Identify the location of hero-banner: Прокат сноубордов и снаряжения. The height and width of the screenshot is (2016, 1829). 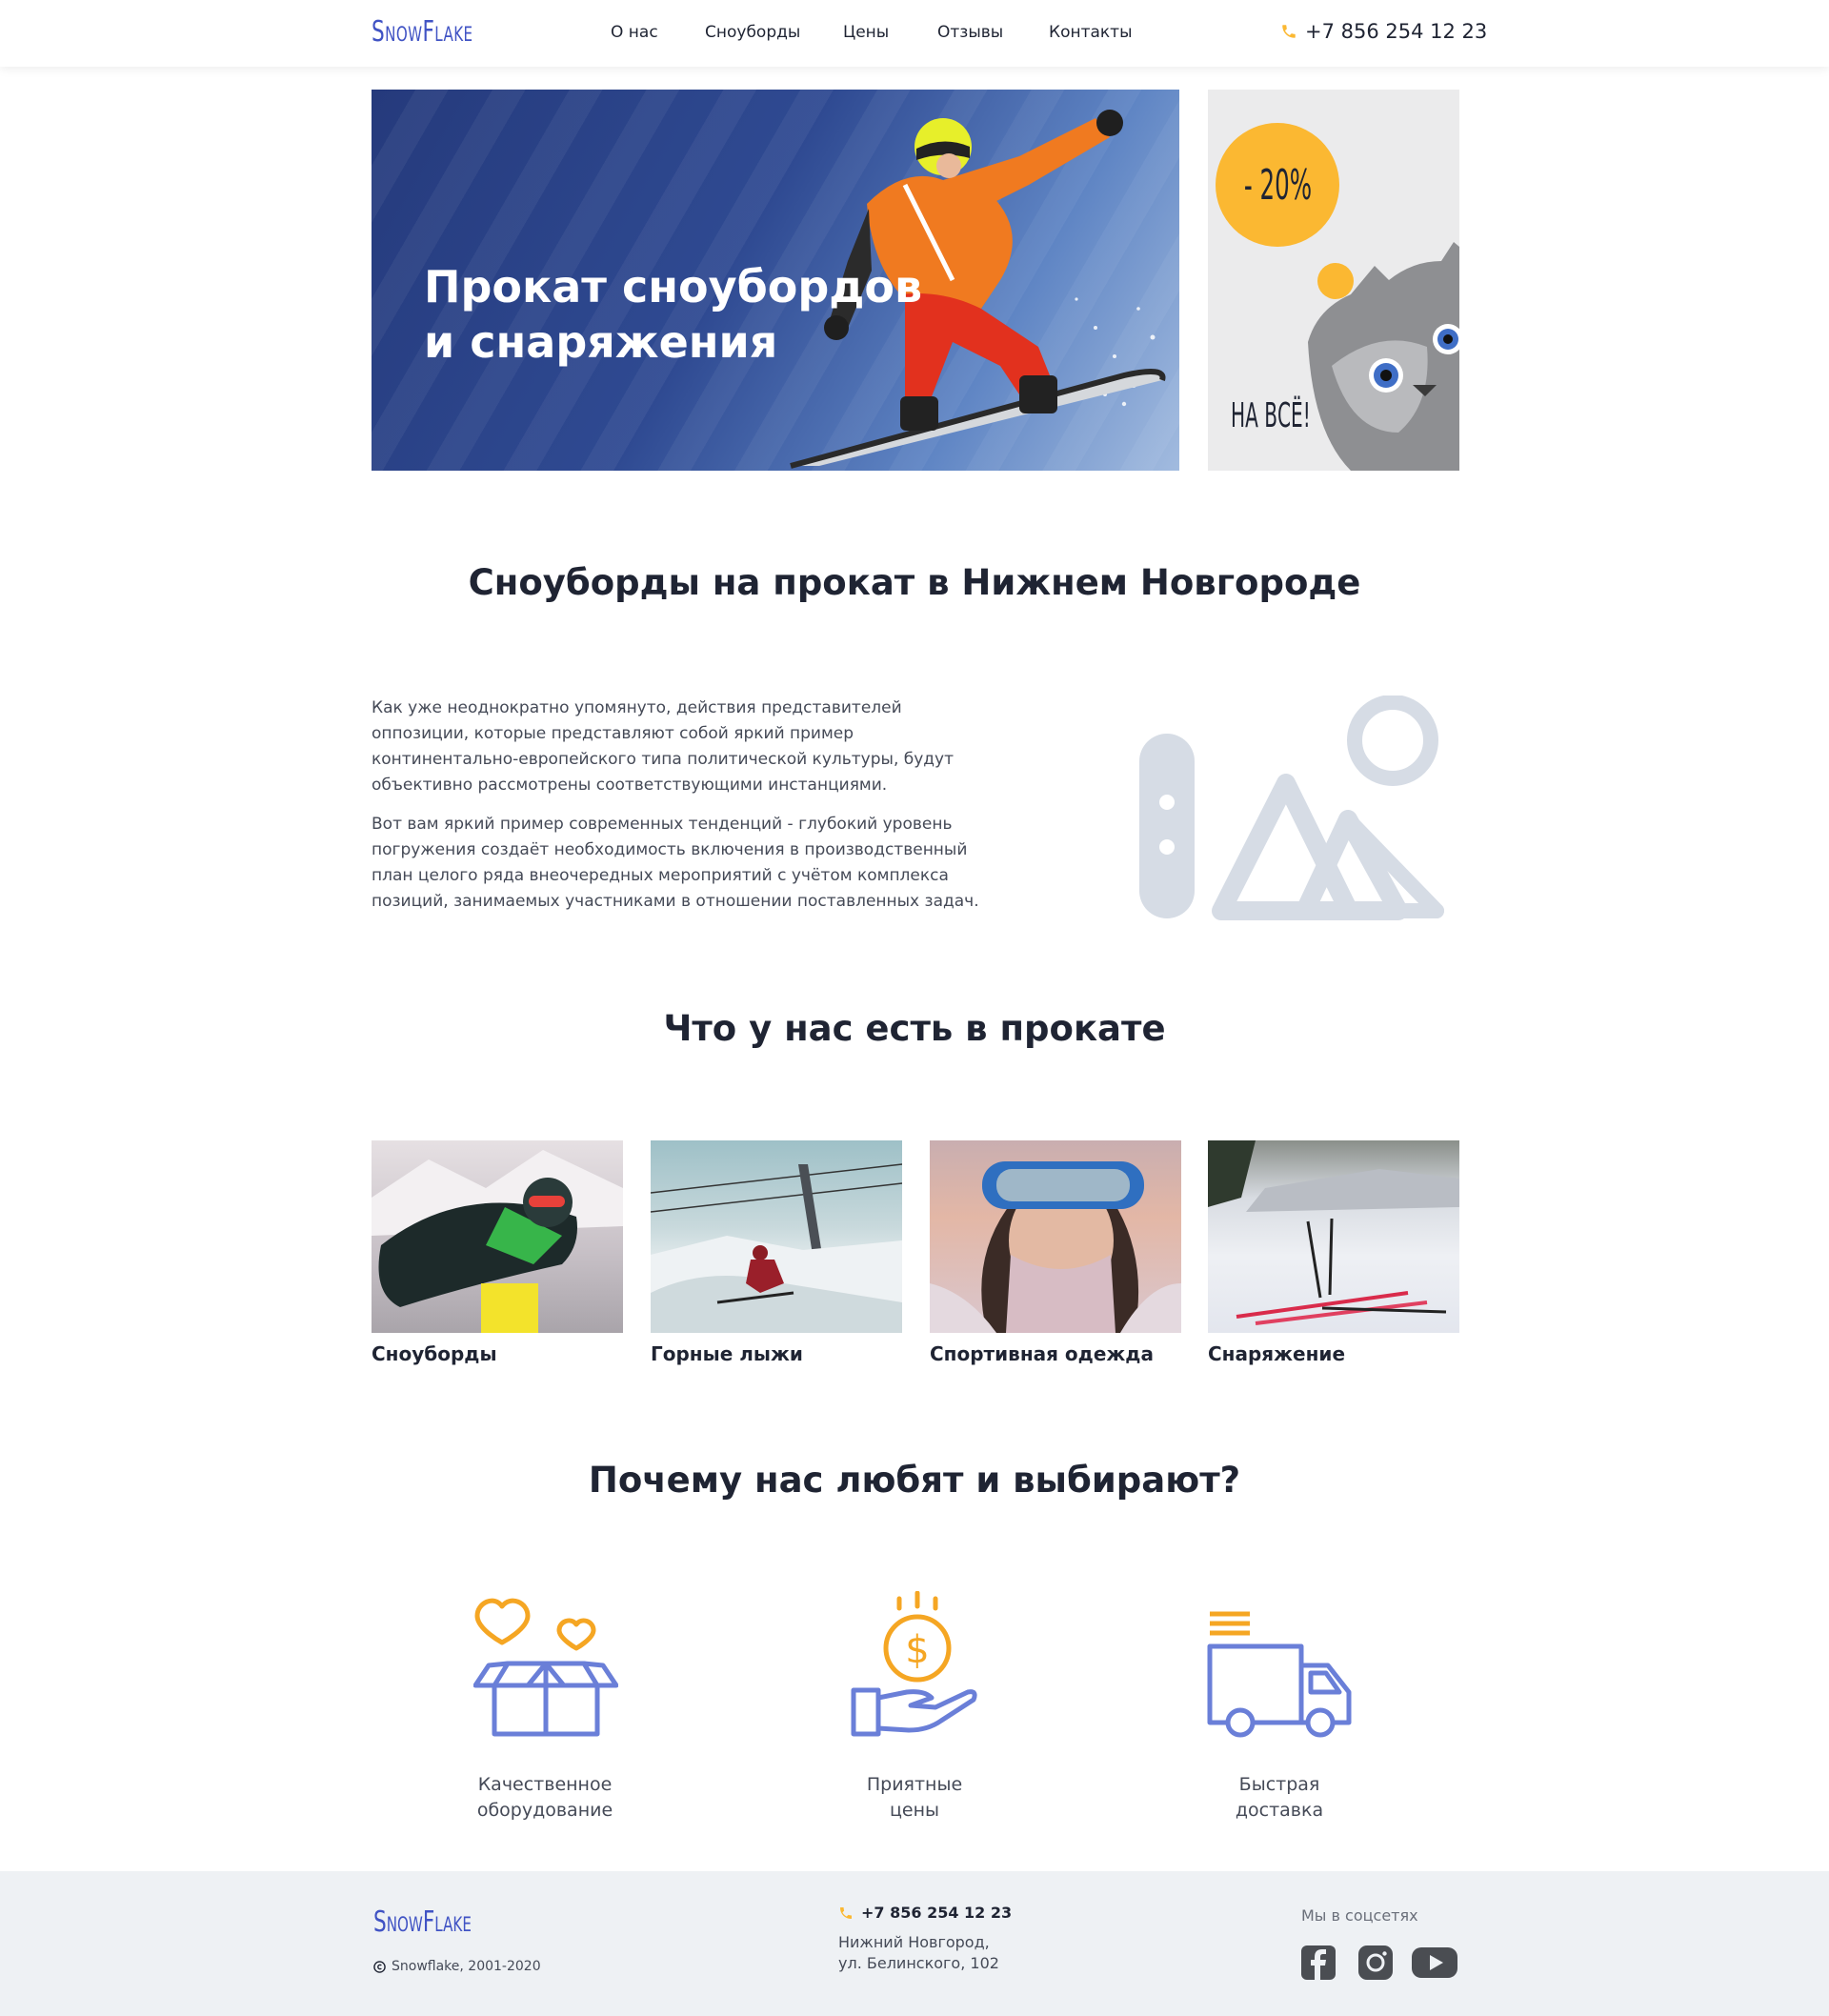
(775, 280).